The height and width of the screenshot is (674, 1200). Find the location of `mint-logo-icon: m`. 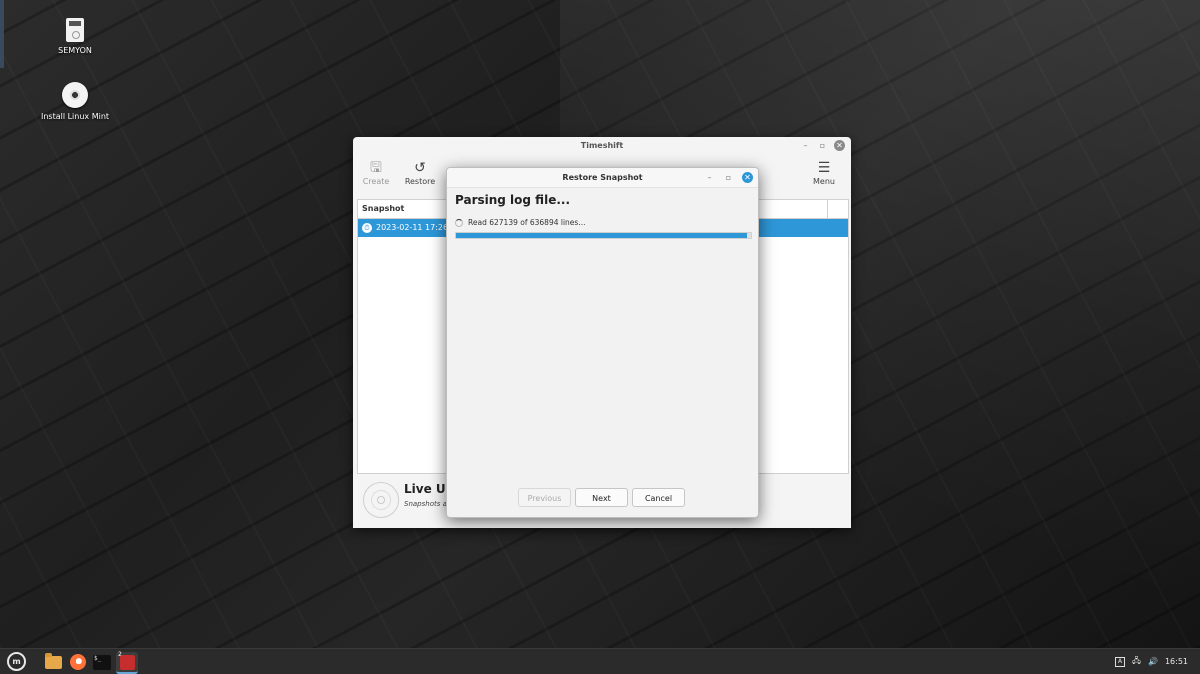

mint-logo-icon: m is located at coordinates (16, 661).